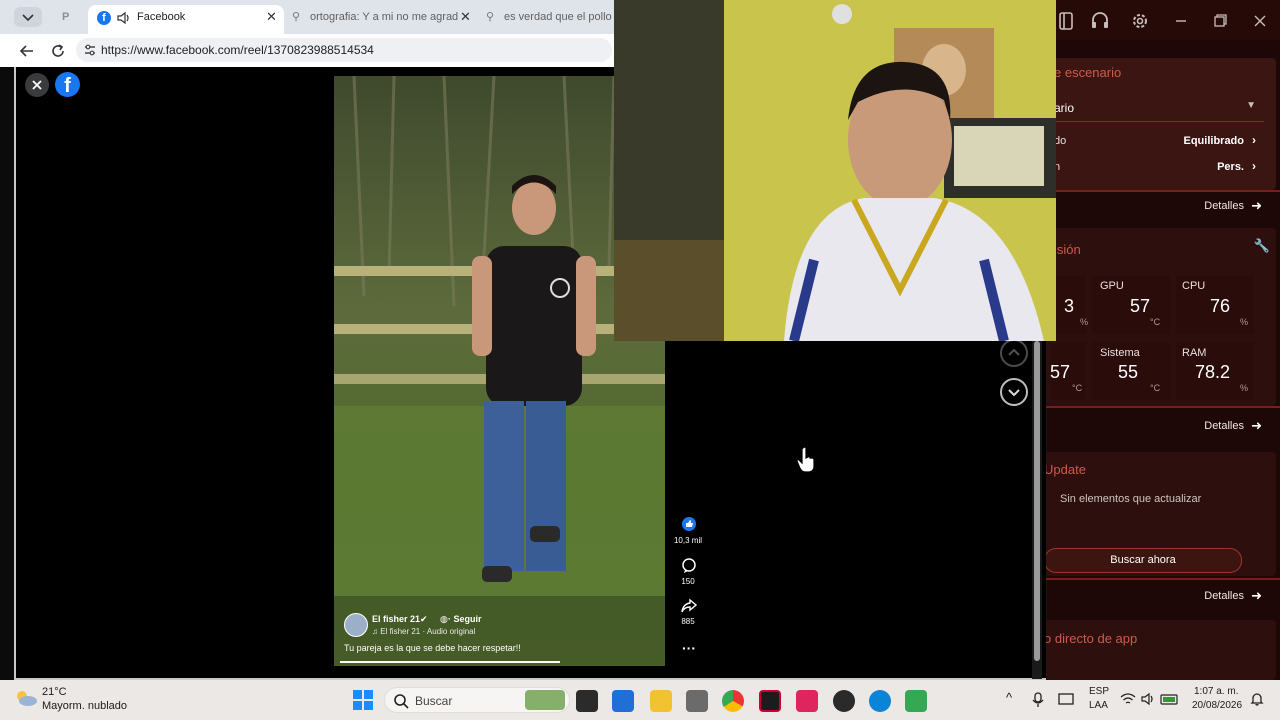  I want to click on store-icon, so click(623, 701).